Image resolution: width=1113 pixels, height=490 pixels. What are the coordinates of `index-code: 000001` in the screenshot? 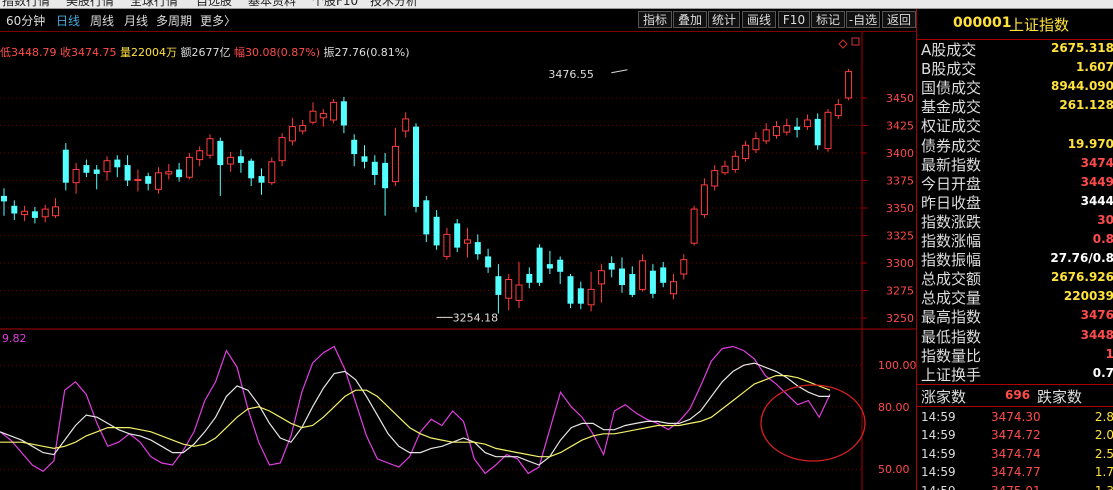 It's located at (982, 23).